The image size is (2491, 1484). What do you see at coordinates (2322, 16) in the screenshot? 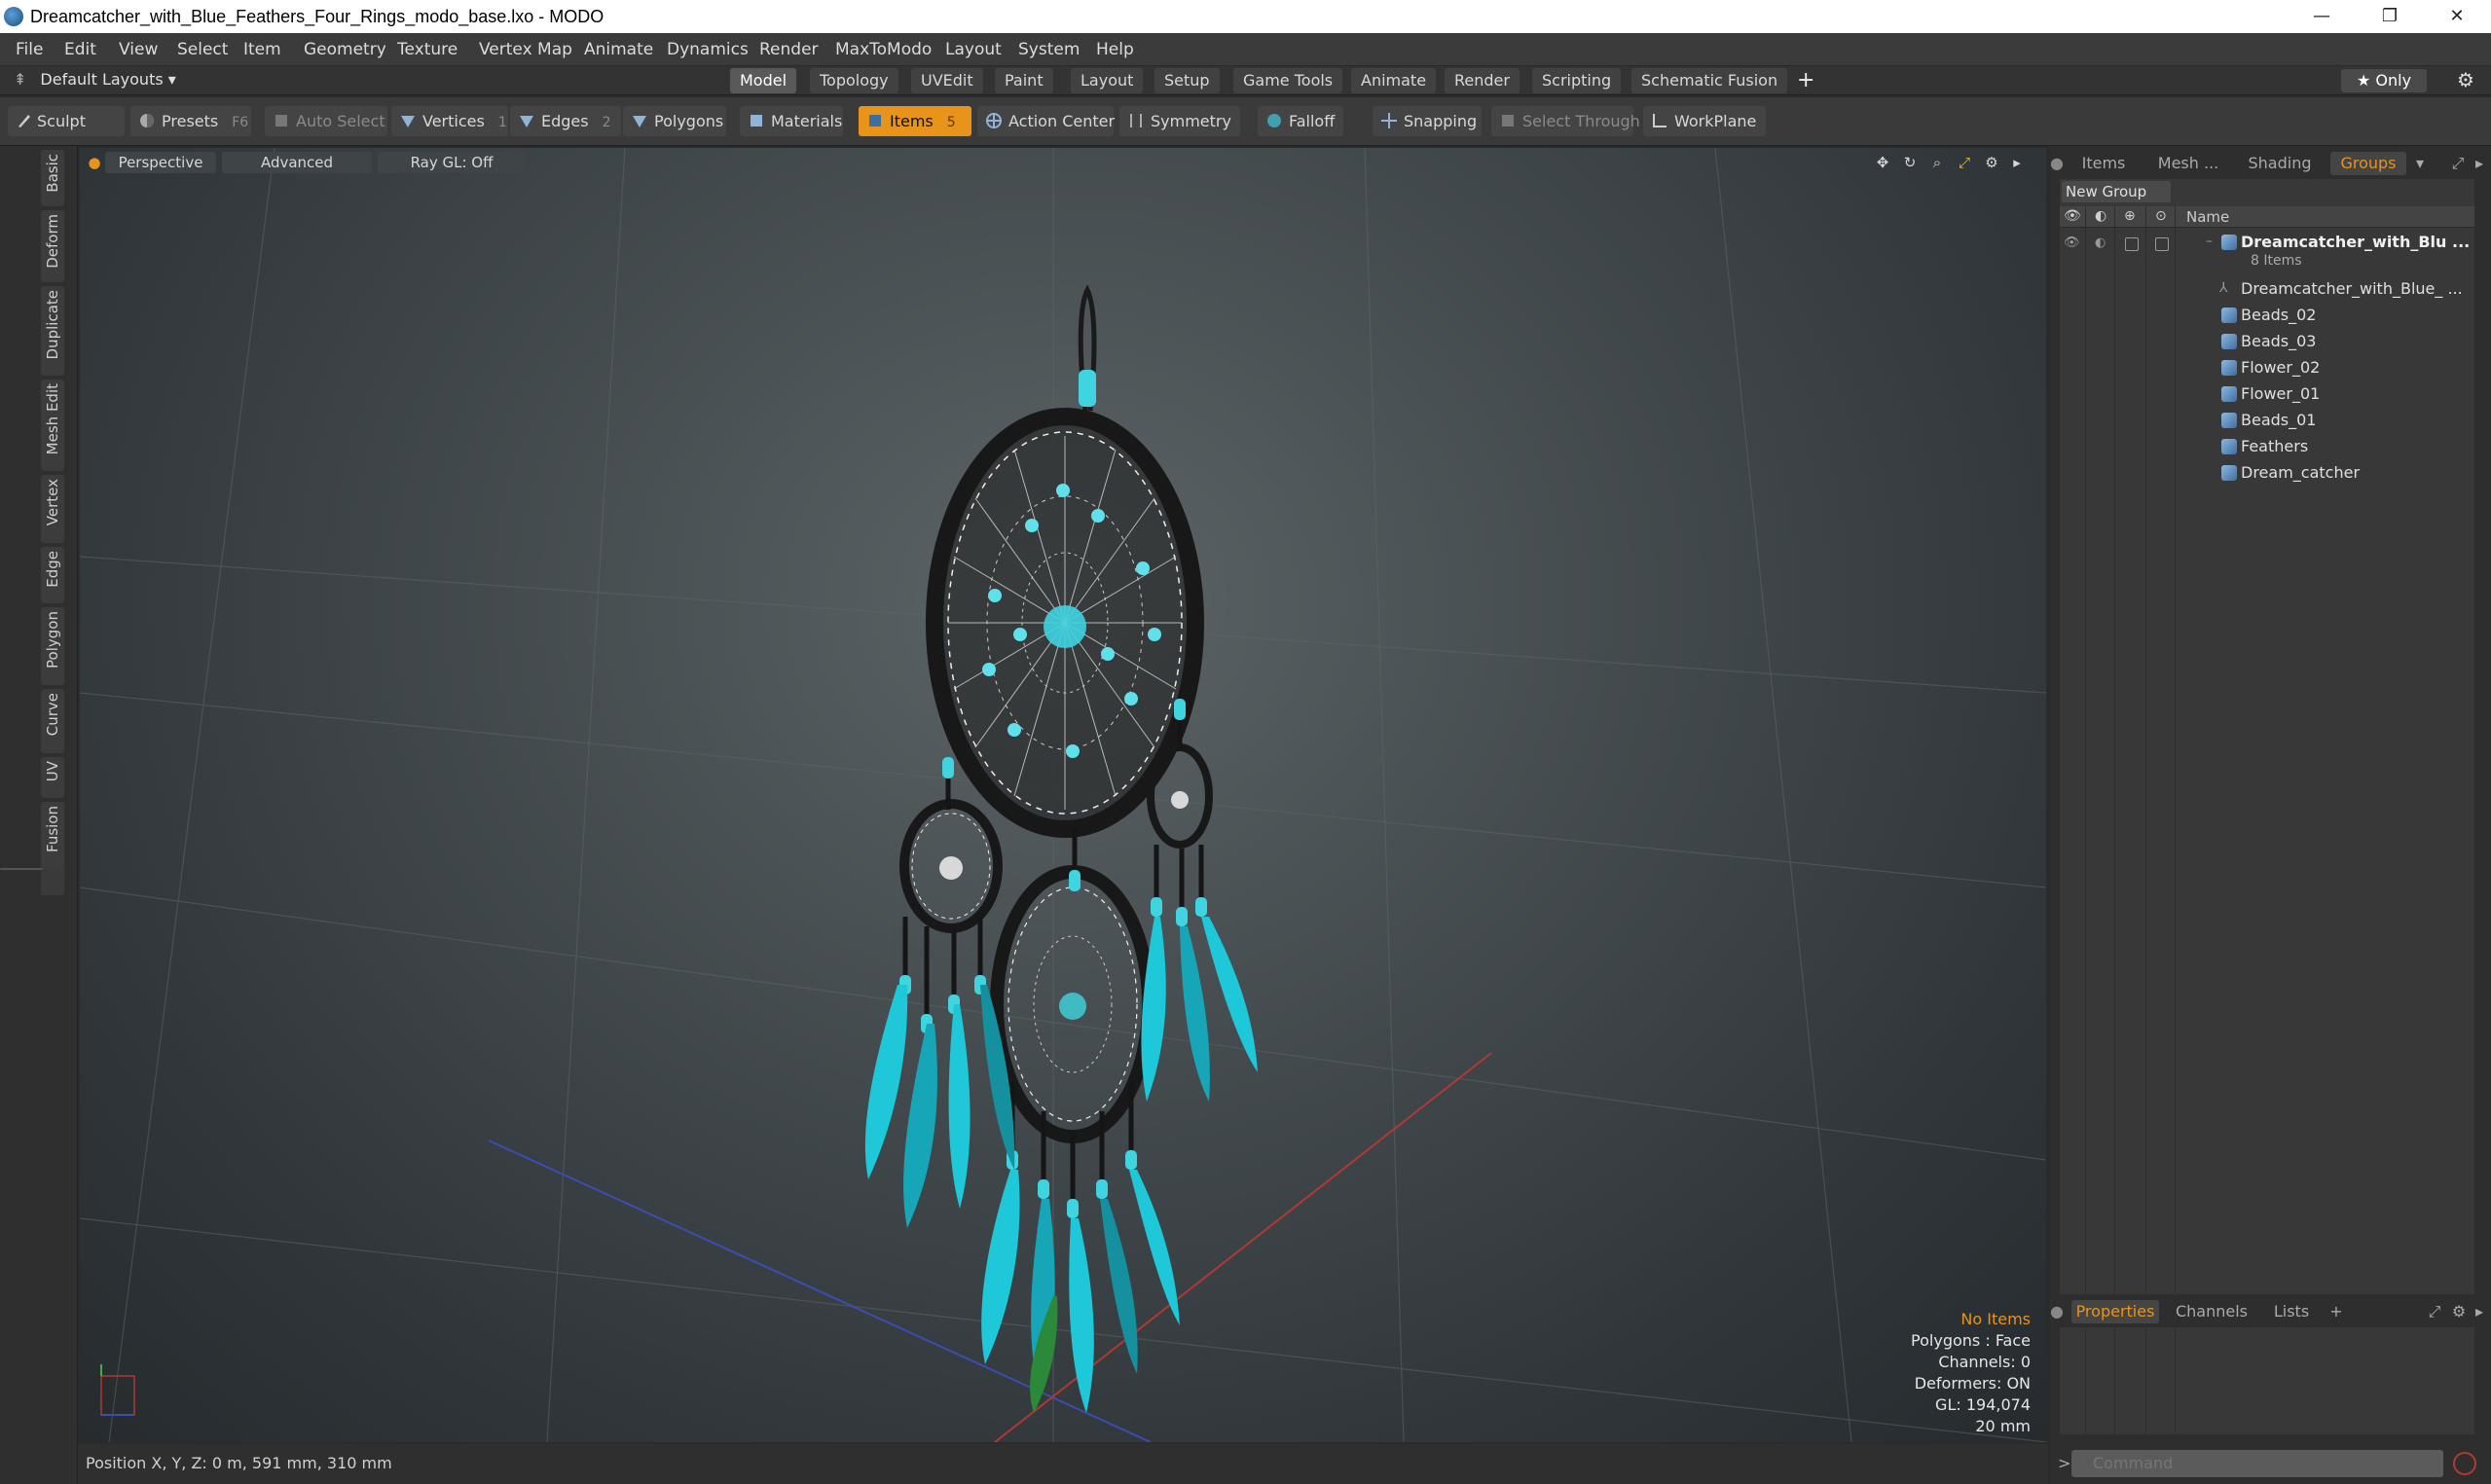
I see `minimize-button: —` at bounding box center [2322, 16].